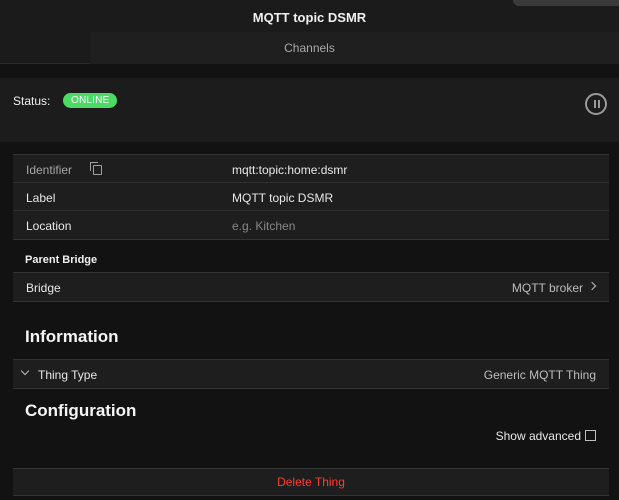 This screenshot has width=619, height=500. Describe the element at coordinates (290, 170) in the screenshot. I see `identifier-value: mqtt:topic:home:dsmr` at that location.